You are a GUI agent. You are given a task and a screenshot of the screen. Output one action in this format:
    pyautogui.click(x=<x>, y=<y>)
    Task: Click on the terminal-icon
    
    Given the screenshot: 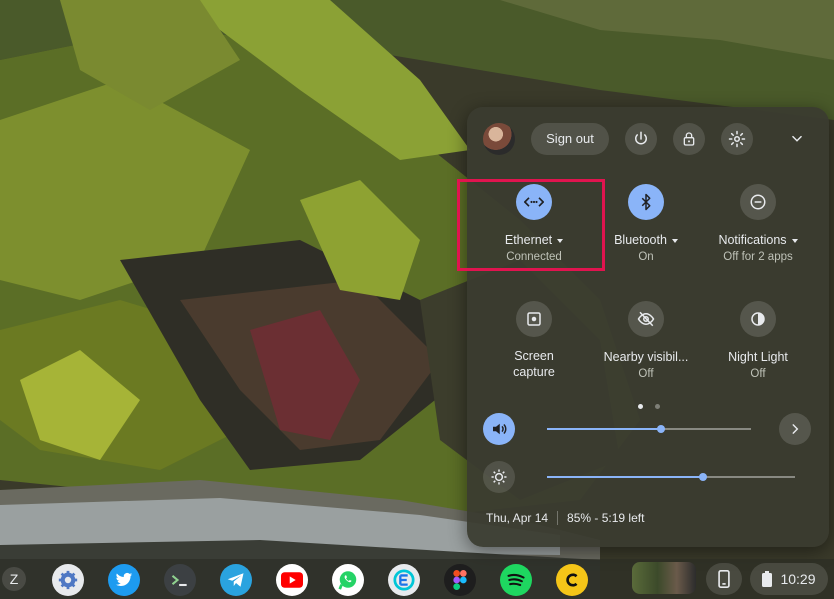 What is the action you would take?
    pyautogui.click(x=179, y=581)
    